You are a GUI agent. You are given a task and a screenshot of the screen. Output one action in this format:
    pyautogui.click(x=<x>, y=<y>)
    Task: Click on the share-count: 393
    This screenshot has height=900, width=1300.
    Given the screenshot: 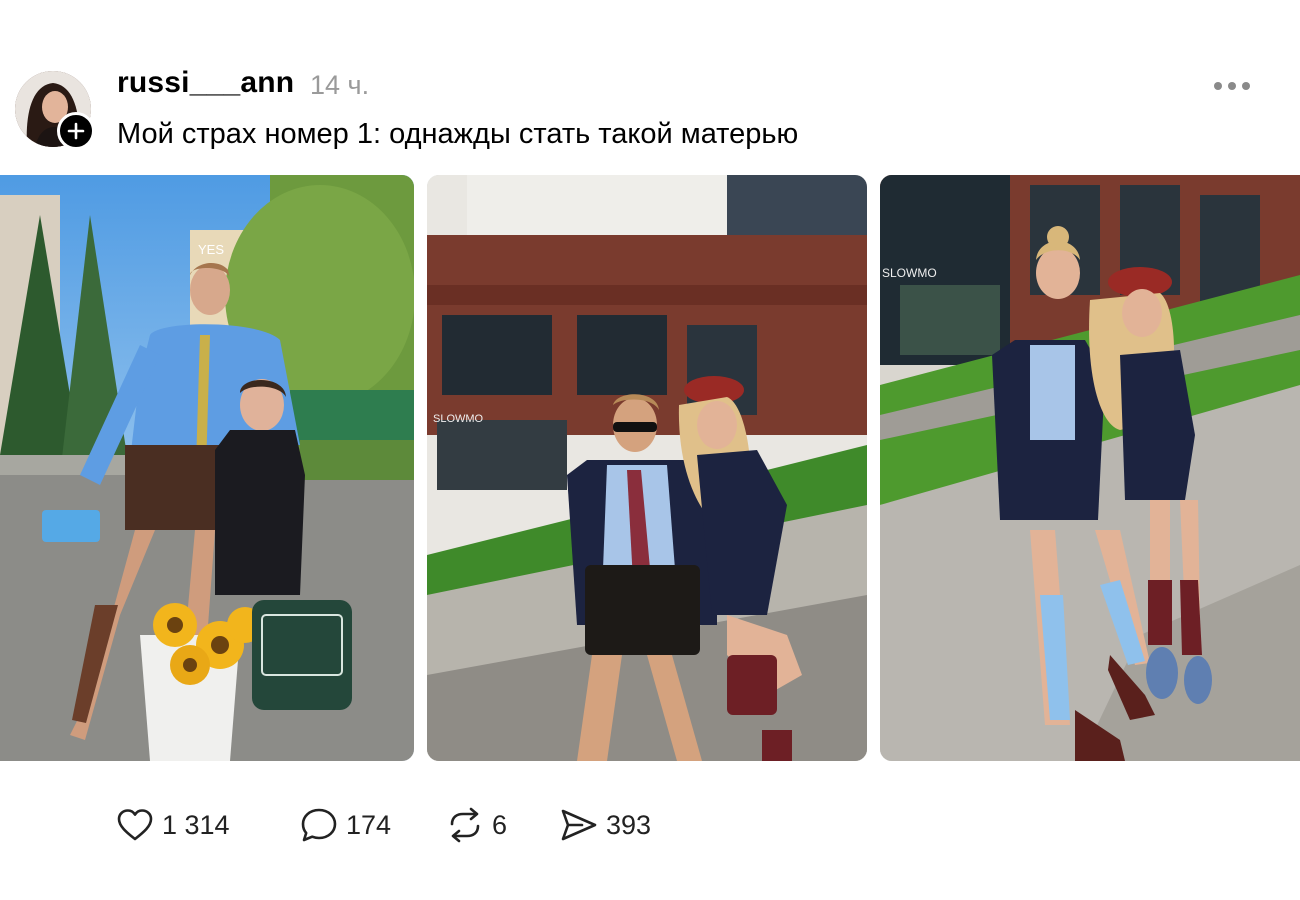 What is the action you would take?
    pyautogui.click(x=629, y=824)
    